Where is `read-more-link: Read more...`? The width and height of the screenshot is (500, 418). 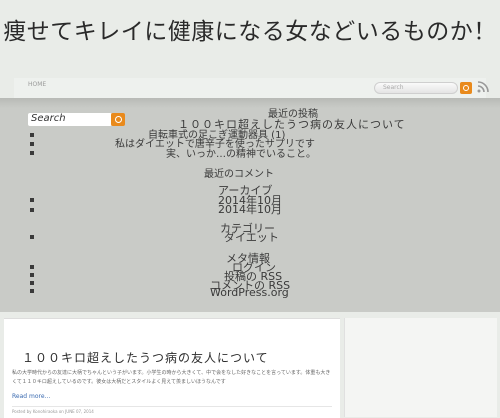 read-more-link: Read more... is located at coordinates (31, 396).